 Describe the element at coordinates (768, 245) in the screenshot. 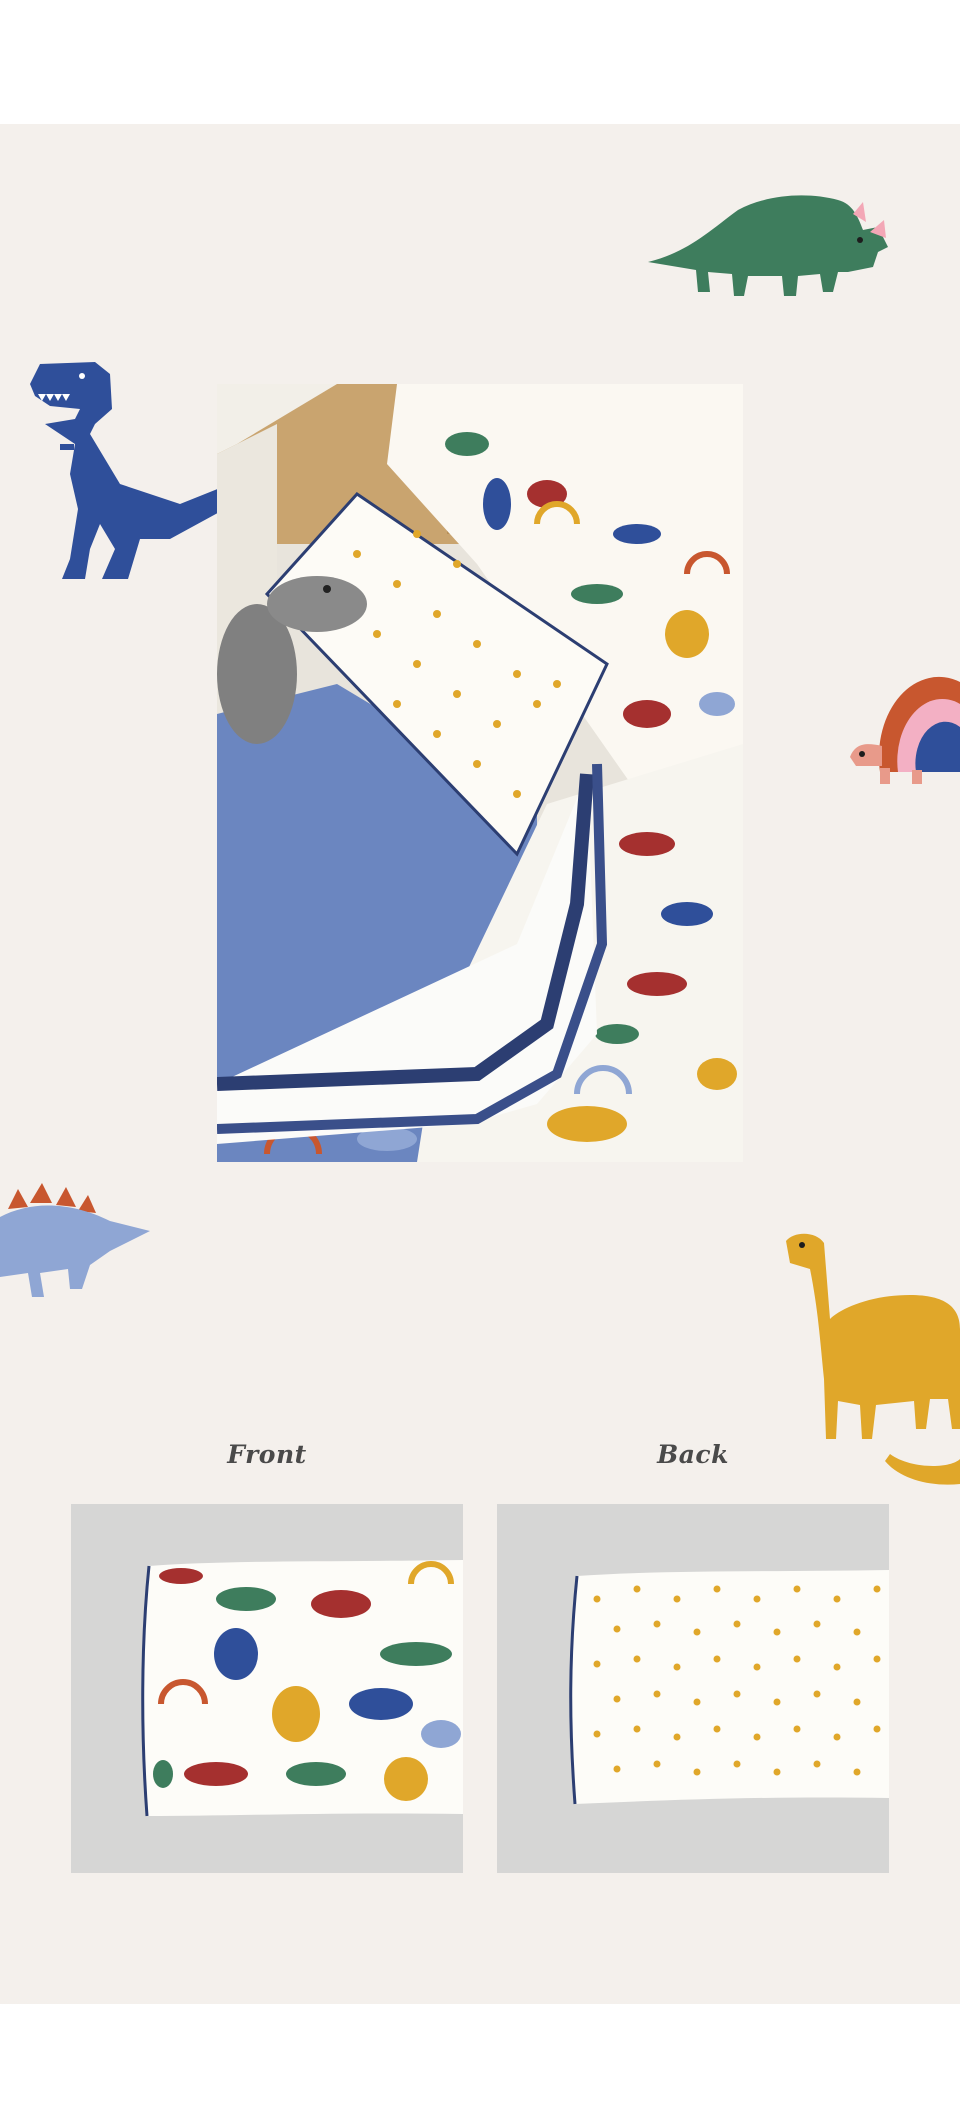

I see `triceratops-icon` at that location.